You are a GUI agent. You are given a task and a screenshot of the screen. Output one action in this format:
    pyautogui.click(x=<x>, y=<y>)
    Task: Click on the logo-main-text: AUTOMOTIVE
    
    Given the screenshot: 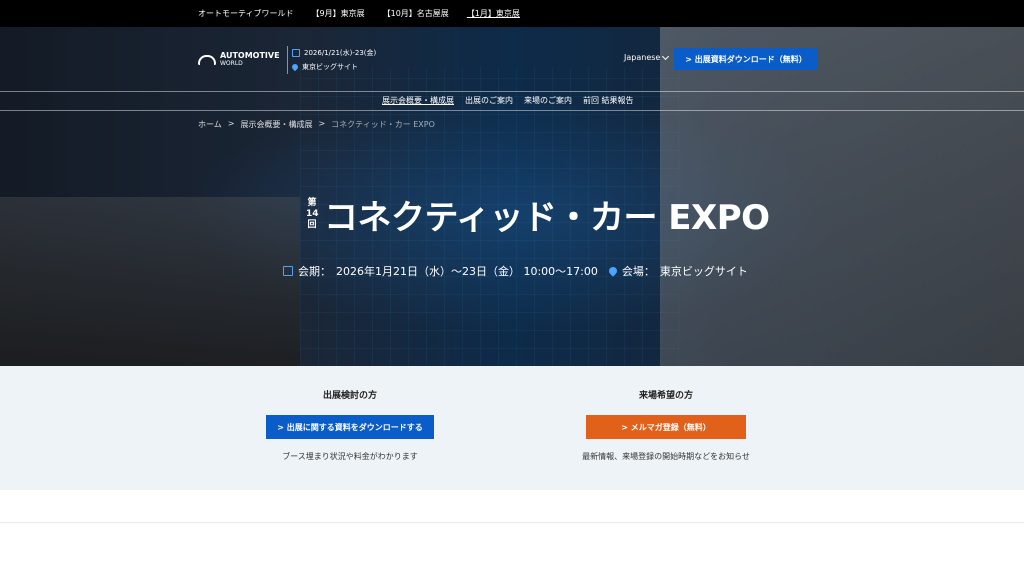 What is the action you would take?
    pyautogui.click(x=250, y=55)
    